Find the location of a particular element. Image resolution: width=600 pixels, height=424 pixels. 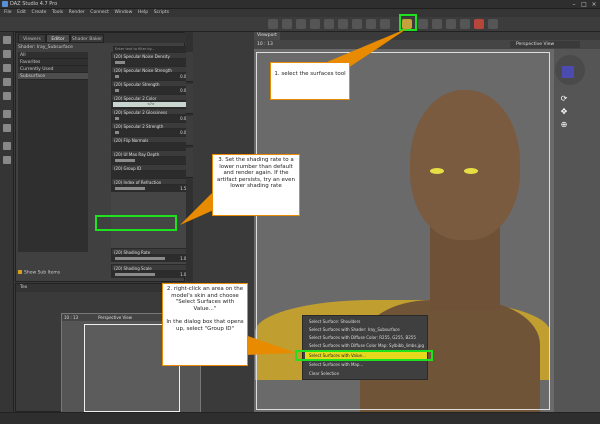

callout-step-1: 1. select the surfaces tool is located at coordinates (310, 81).